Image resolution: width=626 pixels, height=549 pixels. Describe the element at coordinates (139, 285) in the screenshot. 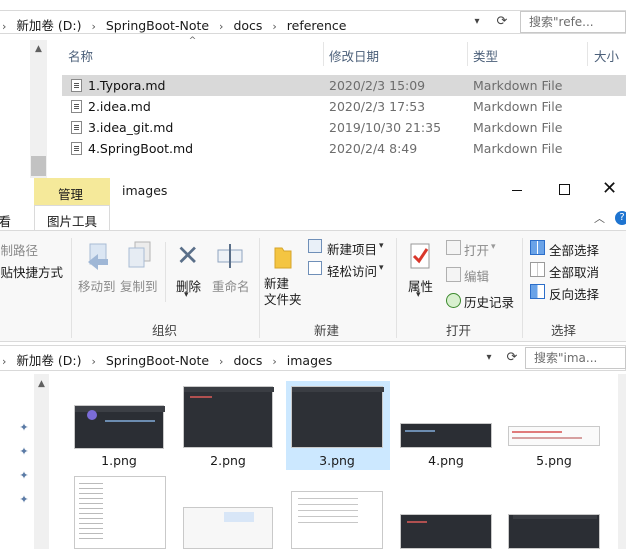

I see `copy-to-button: 复制到` at that location.